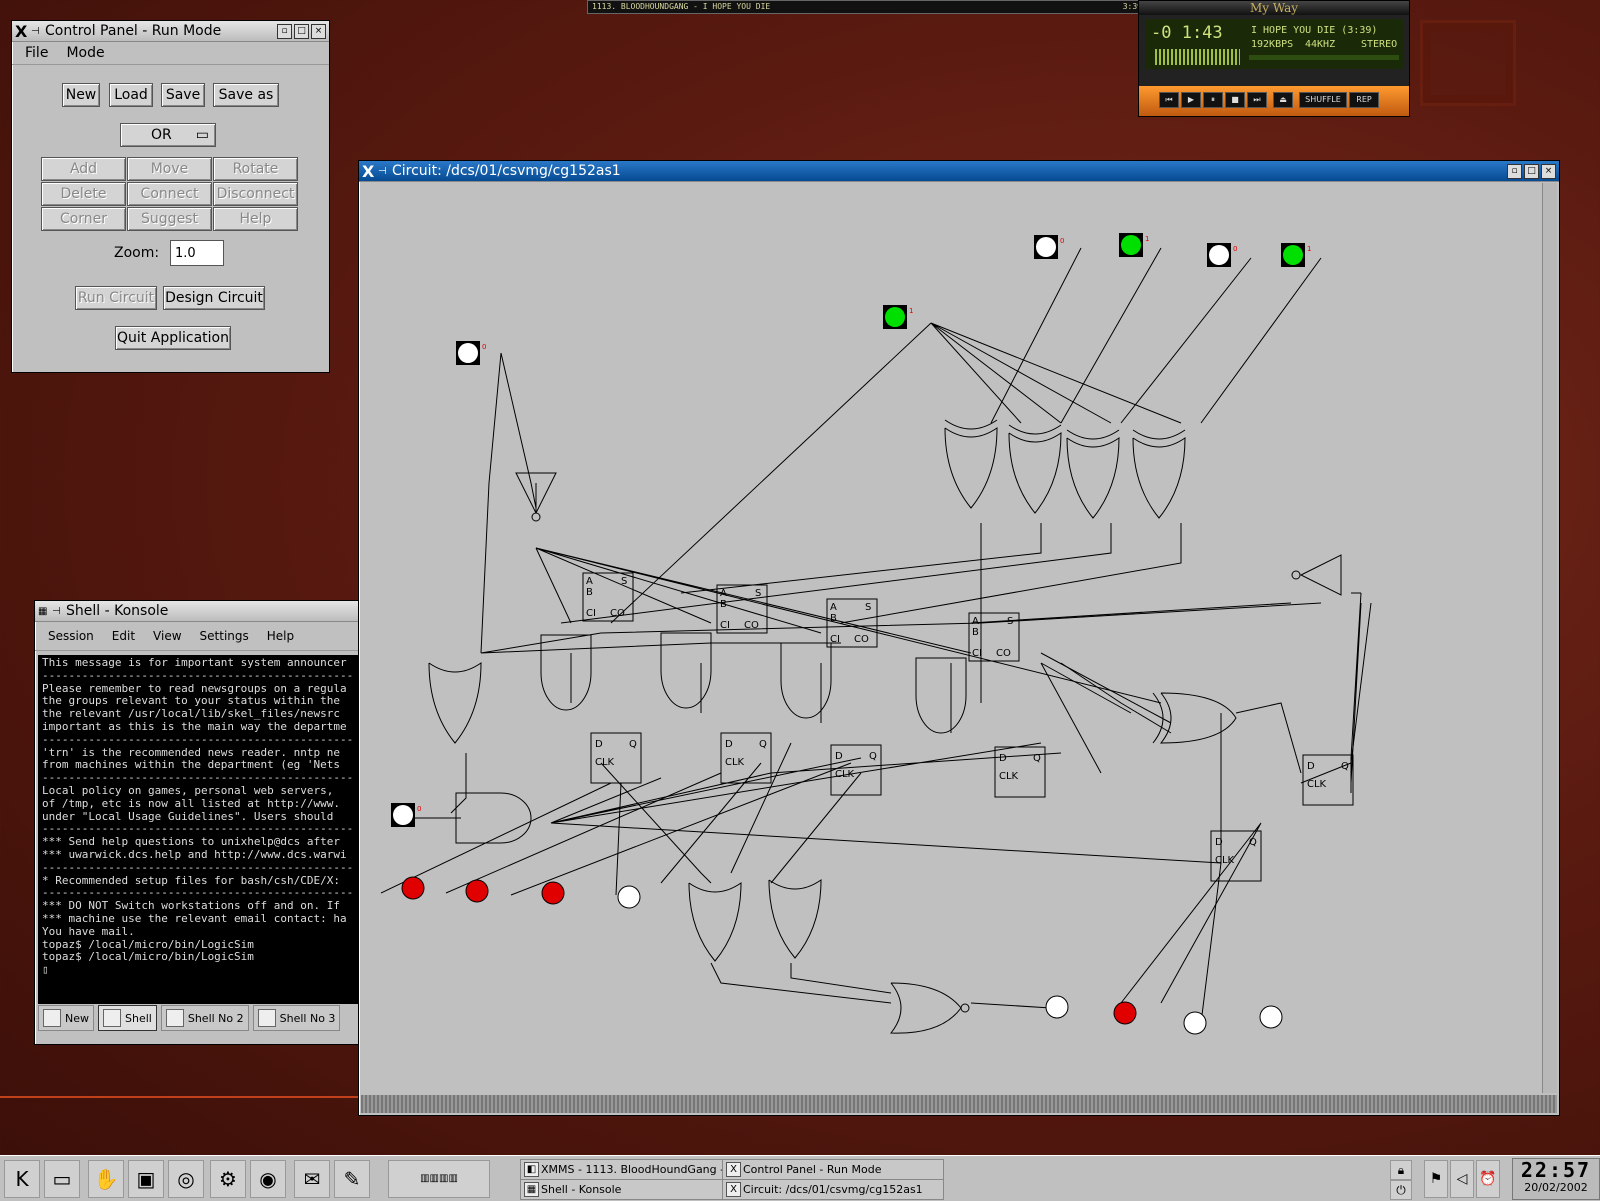 The width and height of the screenshot is (1600, 1201). I want to click on konsole-titlebar: ▦ ⊣ Shell - Konsole, so click(197, 611).